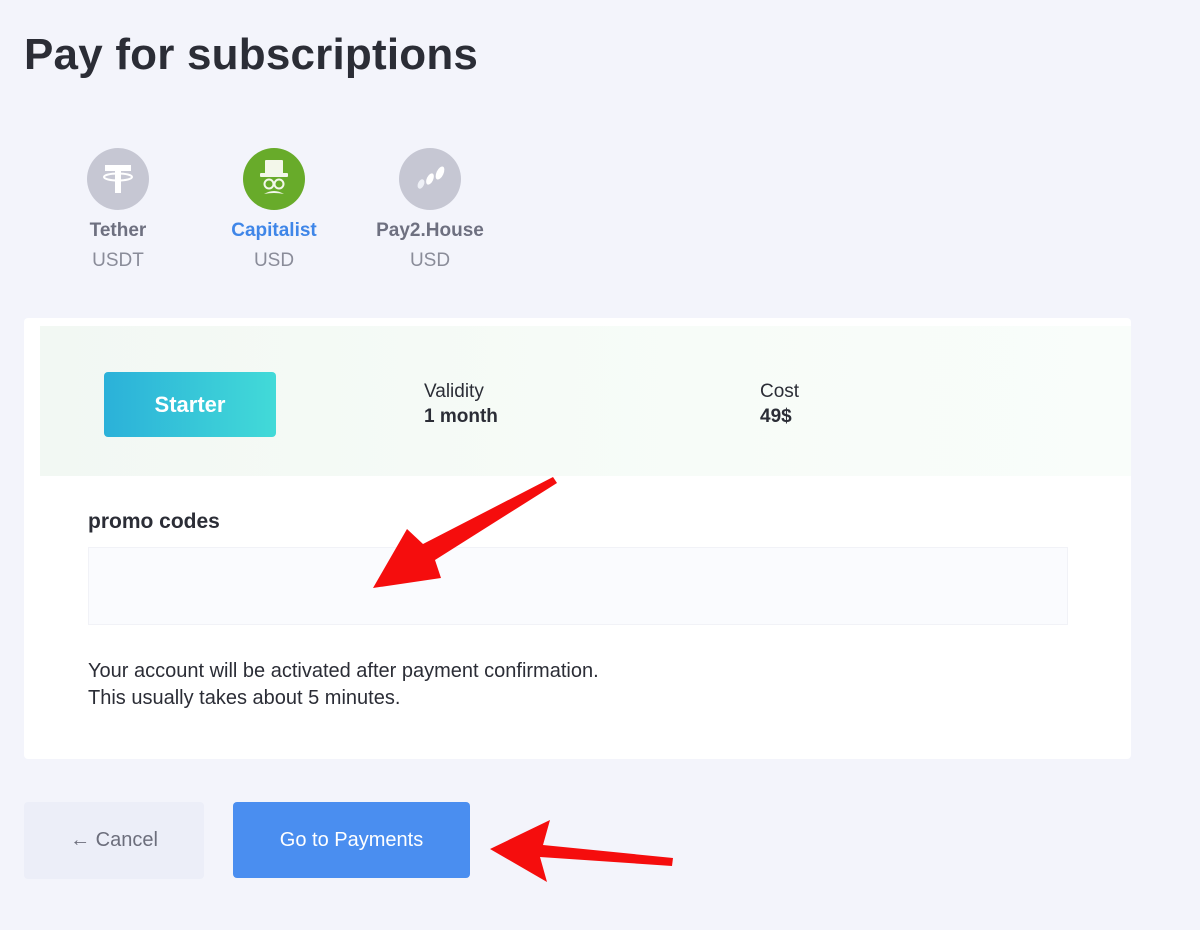 The image size is (1200, 930). Describe the element at coordinates (581, 851) in the screenshot. I see `annotation-arrow-icon` at that location.